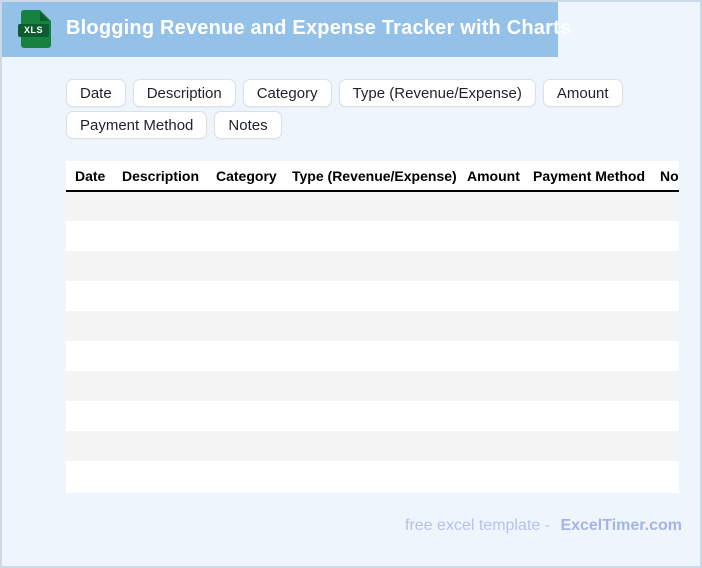 The width and height of the screenshot is (702, 568). I want to click on xls-file-icon-corner-fold, so click(44, 16).